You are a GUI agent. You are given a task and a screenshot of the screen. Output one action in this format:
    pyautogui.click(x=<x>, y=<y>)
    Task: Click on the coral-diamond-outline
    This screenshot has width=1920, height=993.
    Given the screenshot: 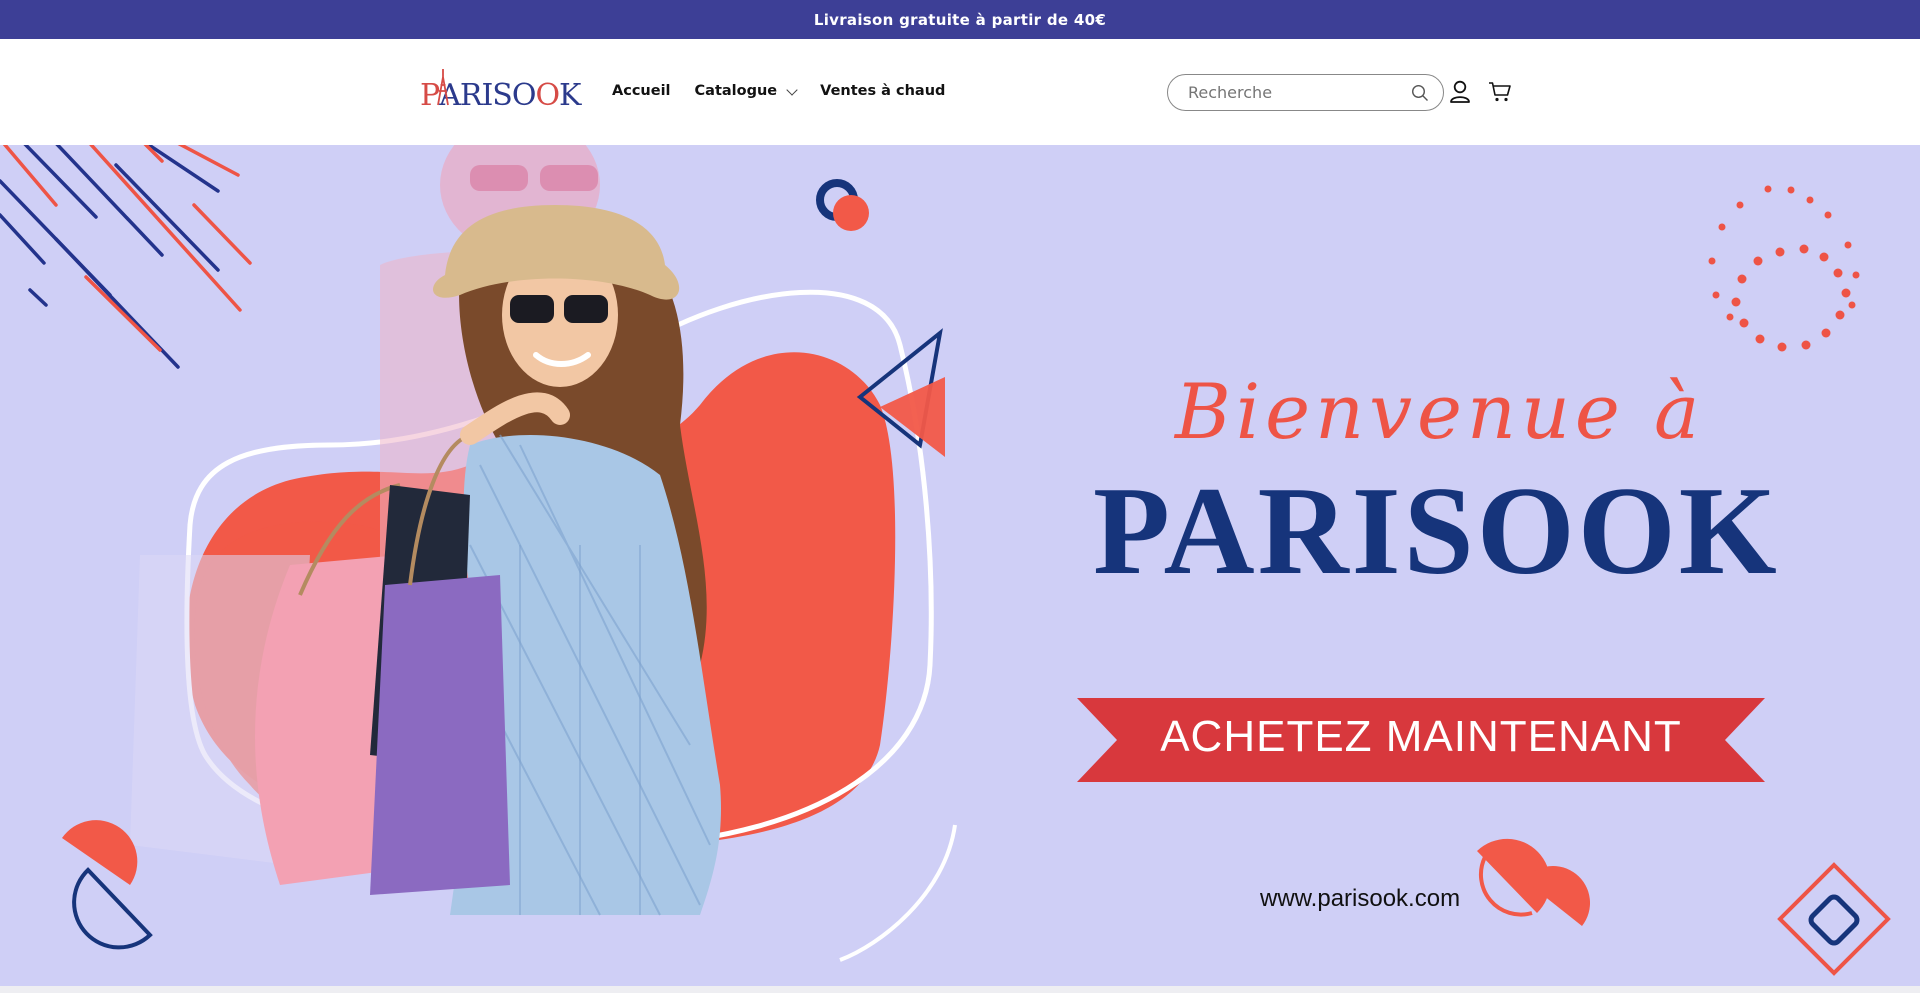 What is the action you would take?
    pyautogui.click(x=1834, y=919)
    